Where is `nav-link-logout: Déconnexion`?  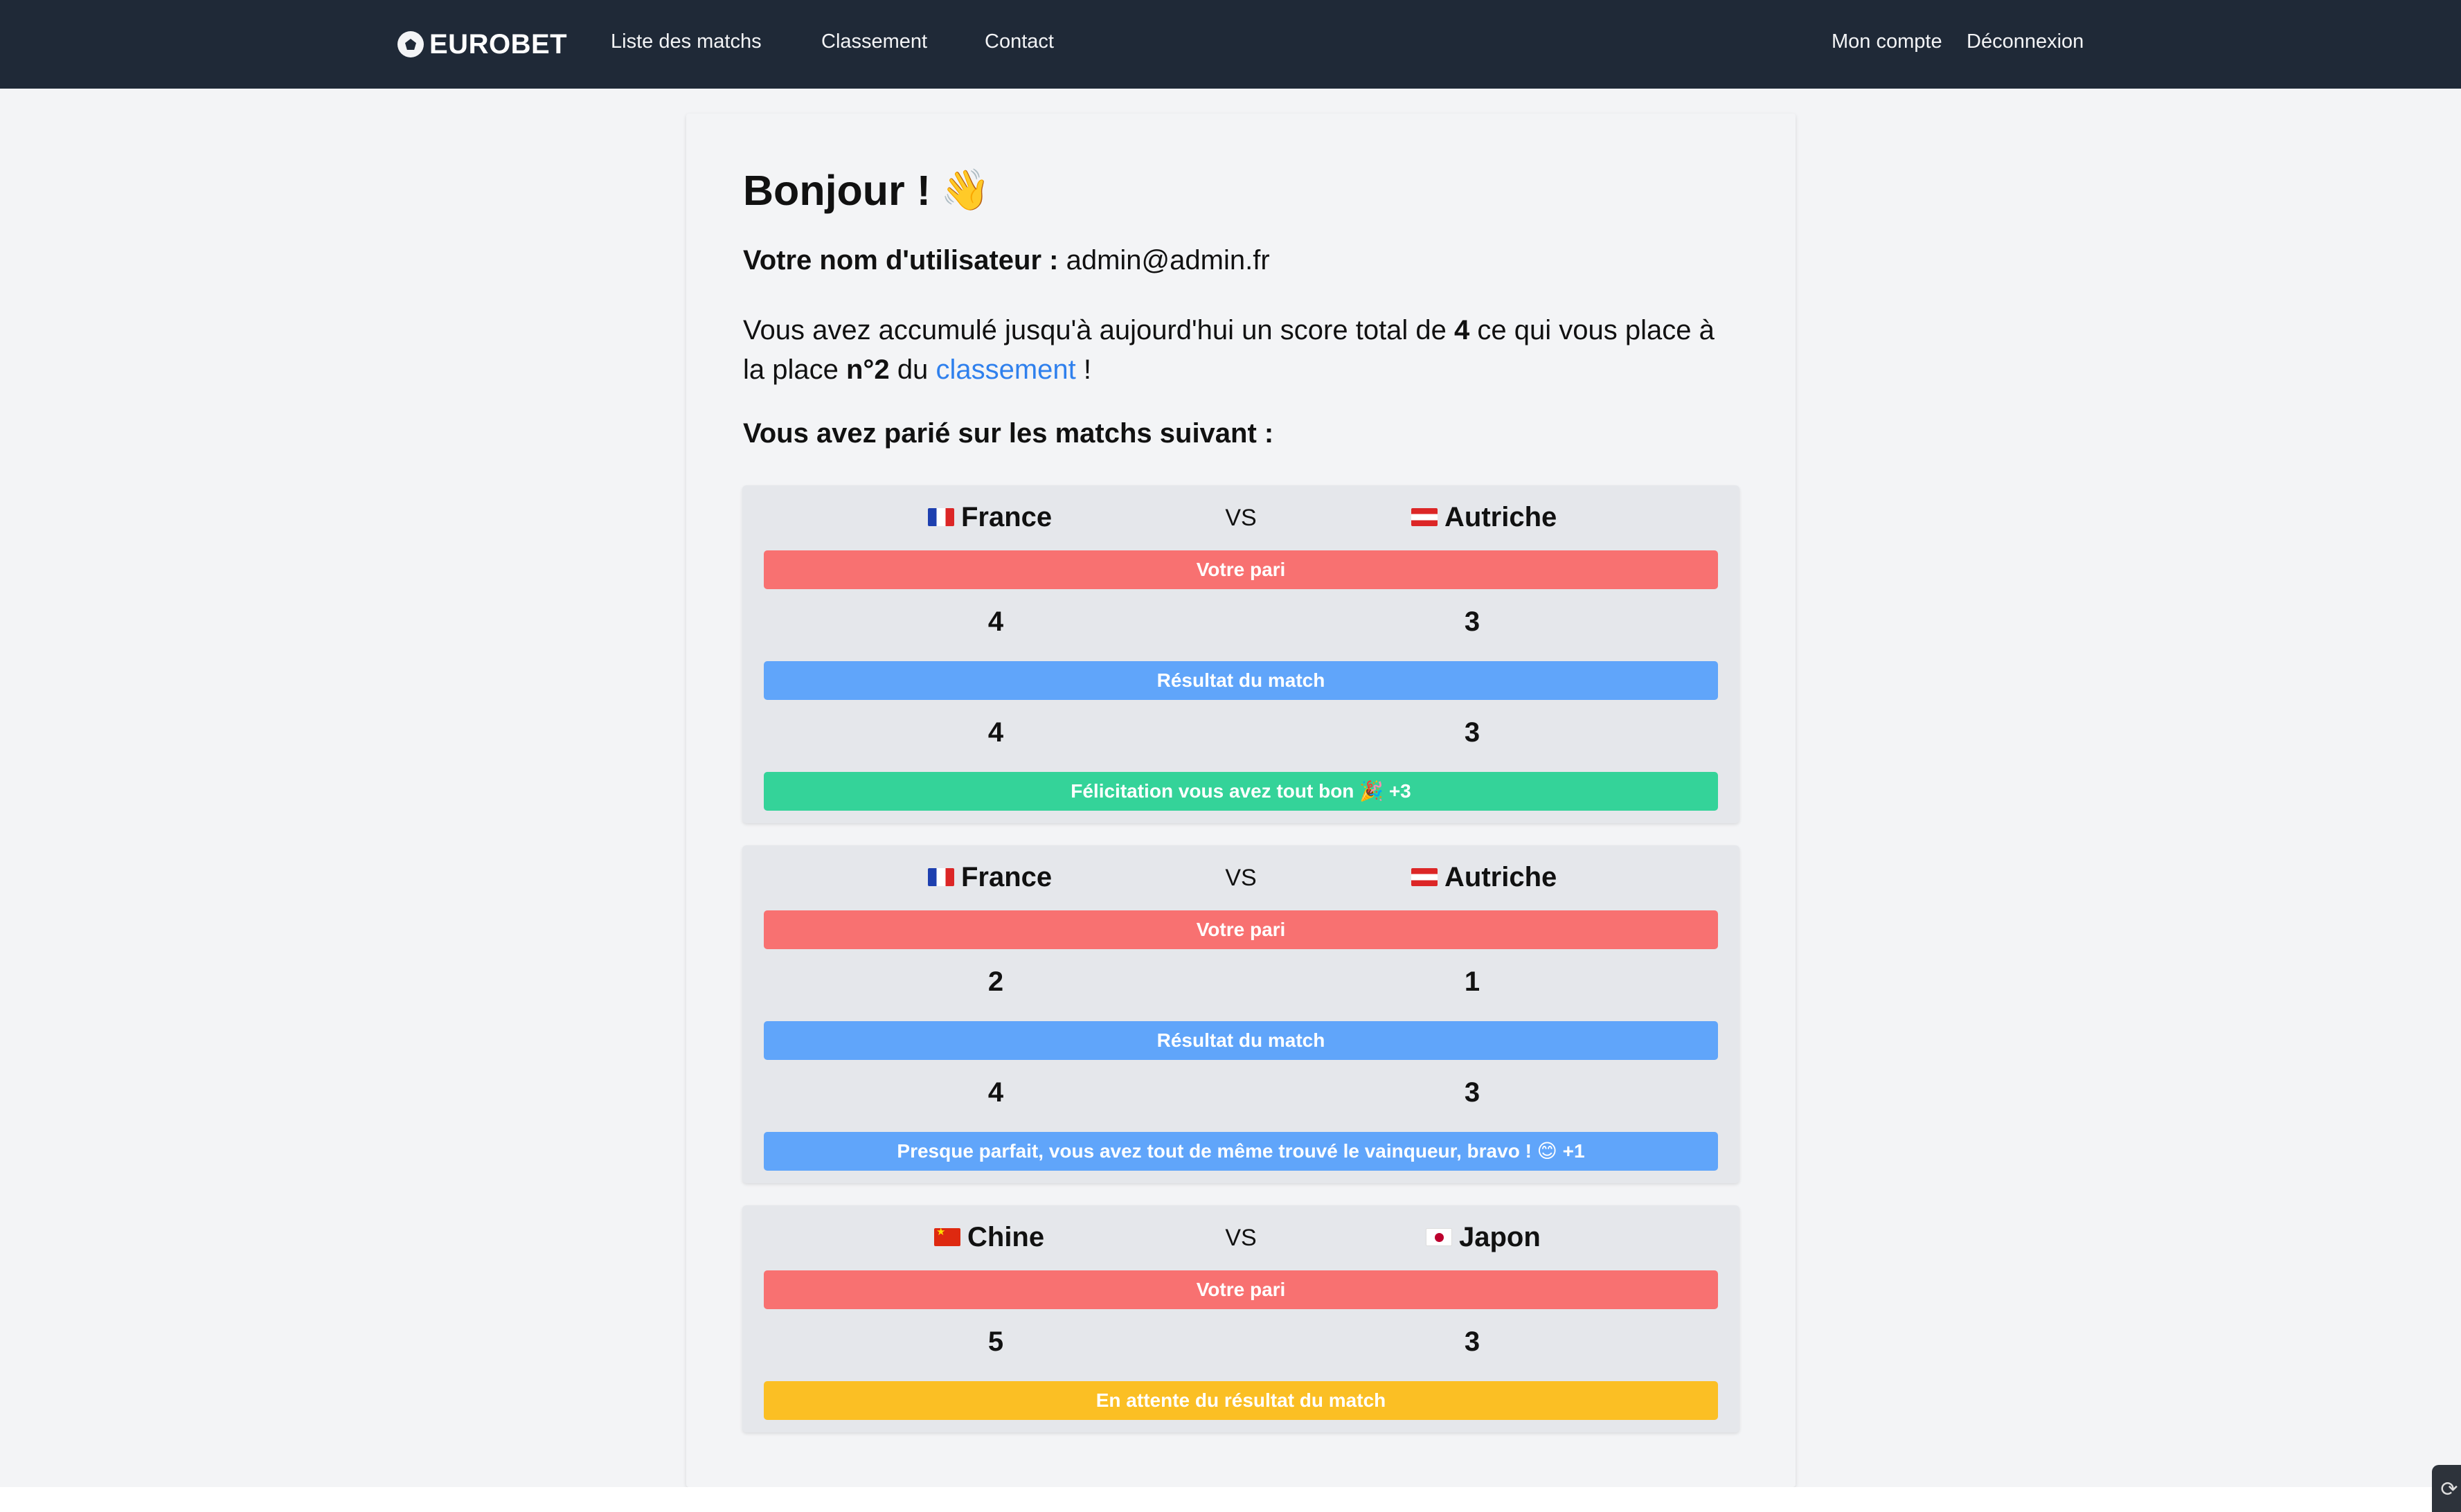 nav-link-logout: Déconnexion is located at coordinates (2025, 41).